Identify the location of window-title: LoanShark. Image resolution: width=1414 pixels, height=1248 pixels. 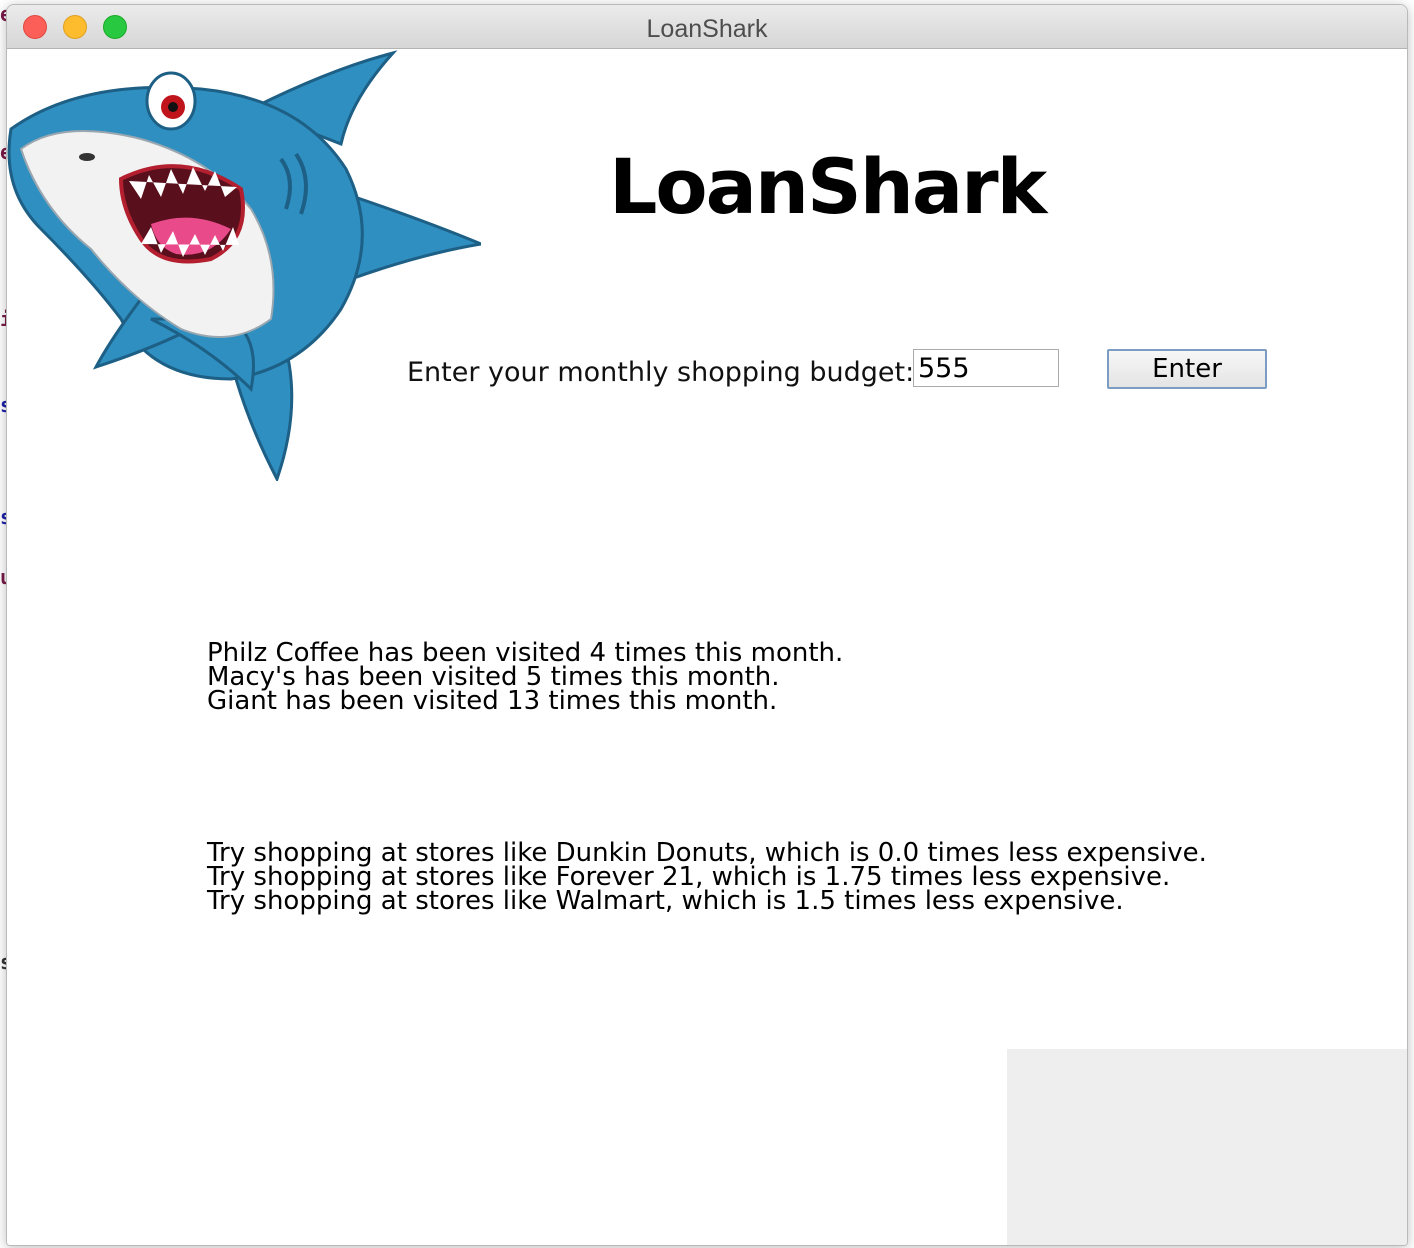
(707, 29).